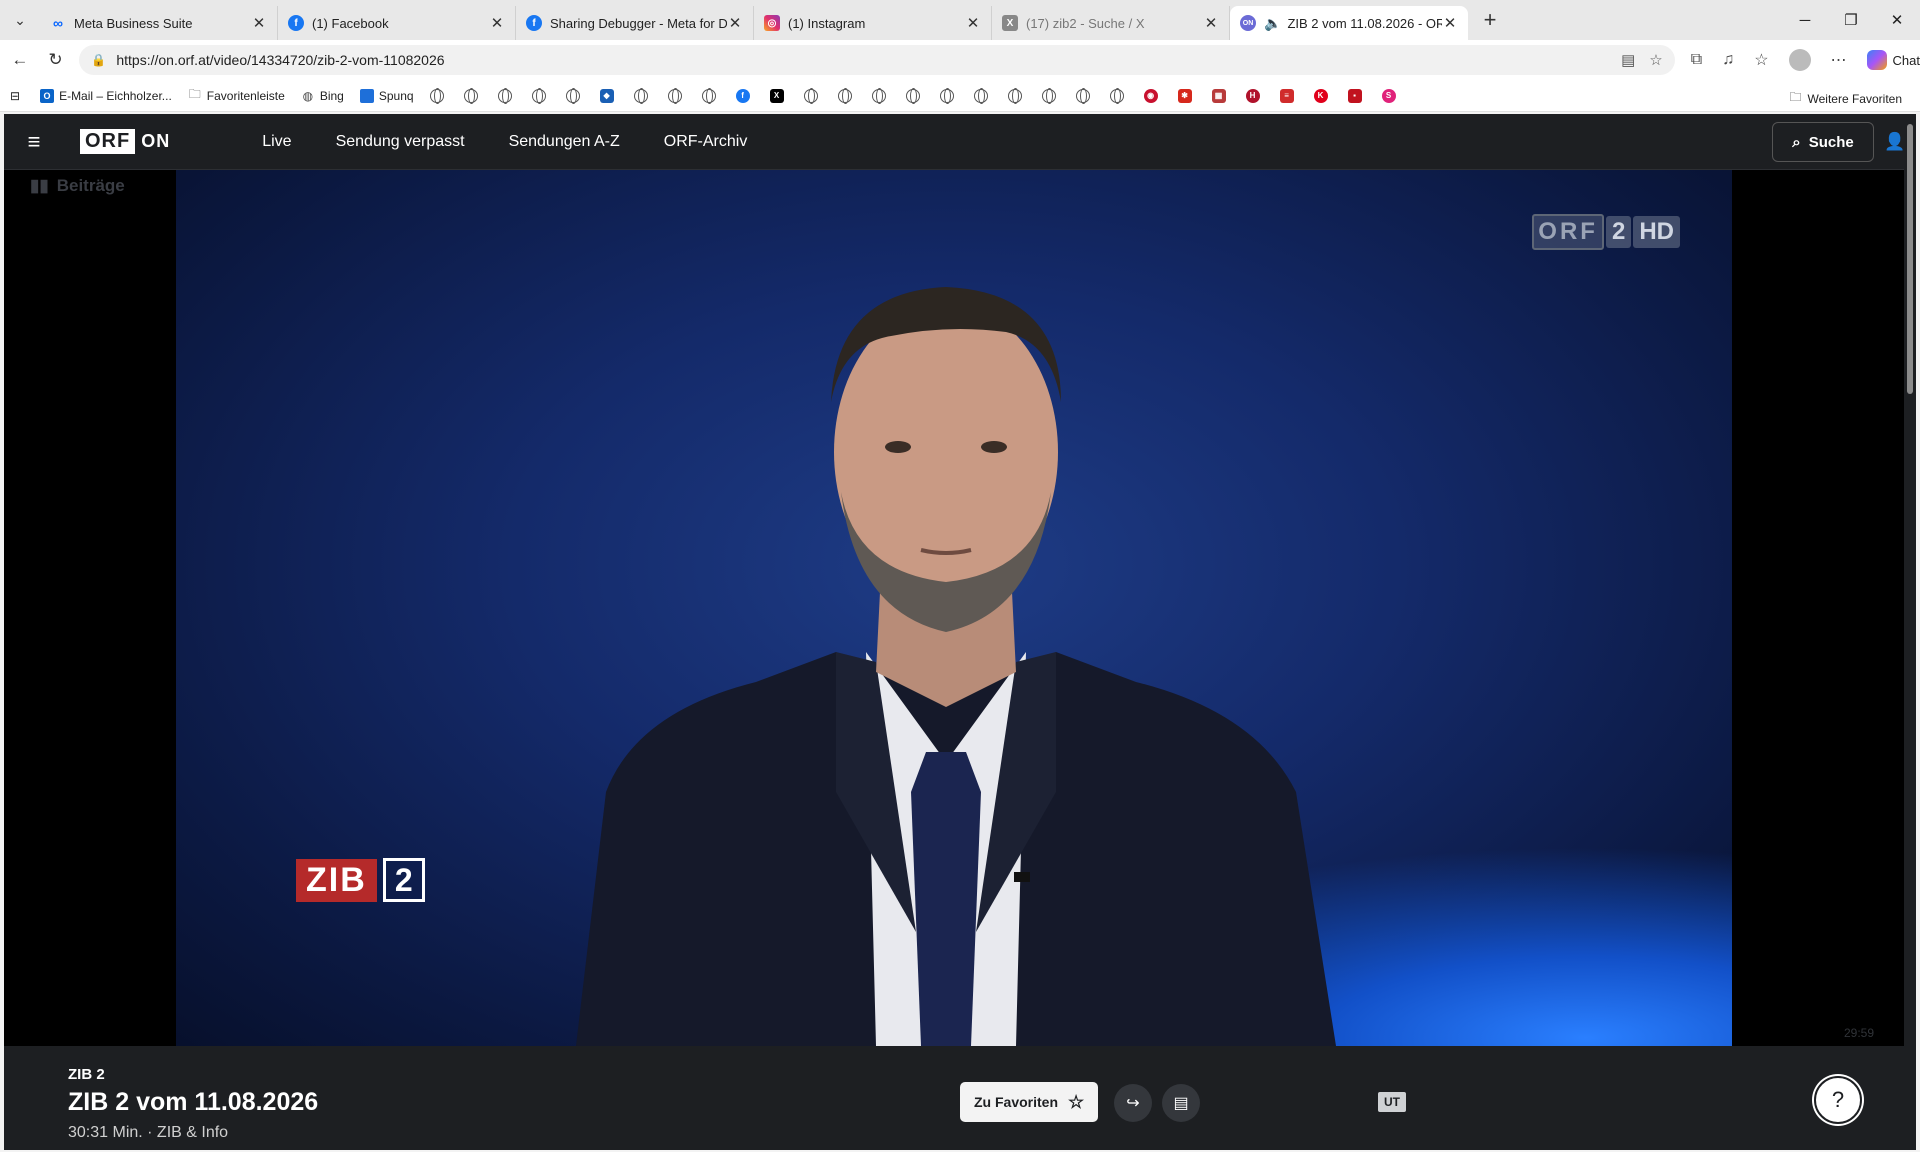 This screenshot has height=1152, width=1920. I want to click on share-button: ↪, so click(1133, 1103).